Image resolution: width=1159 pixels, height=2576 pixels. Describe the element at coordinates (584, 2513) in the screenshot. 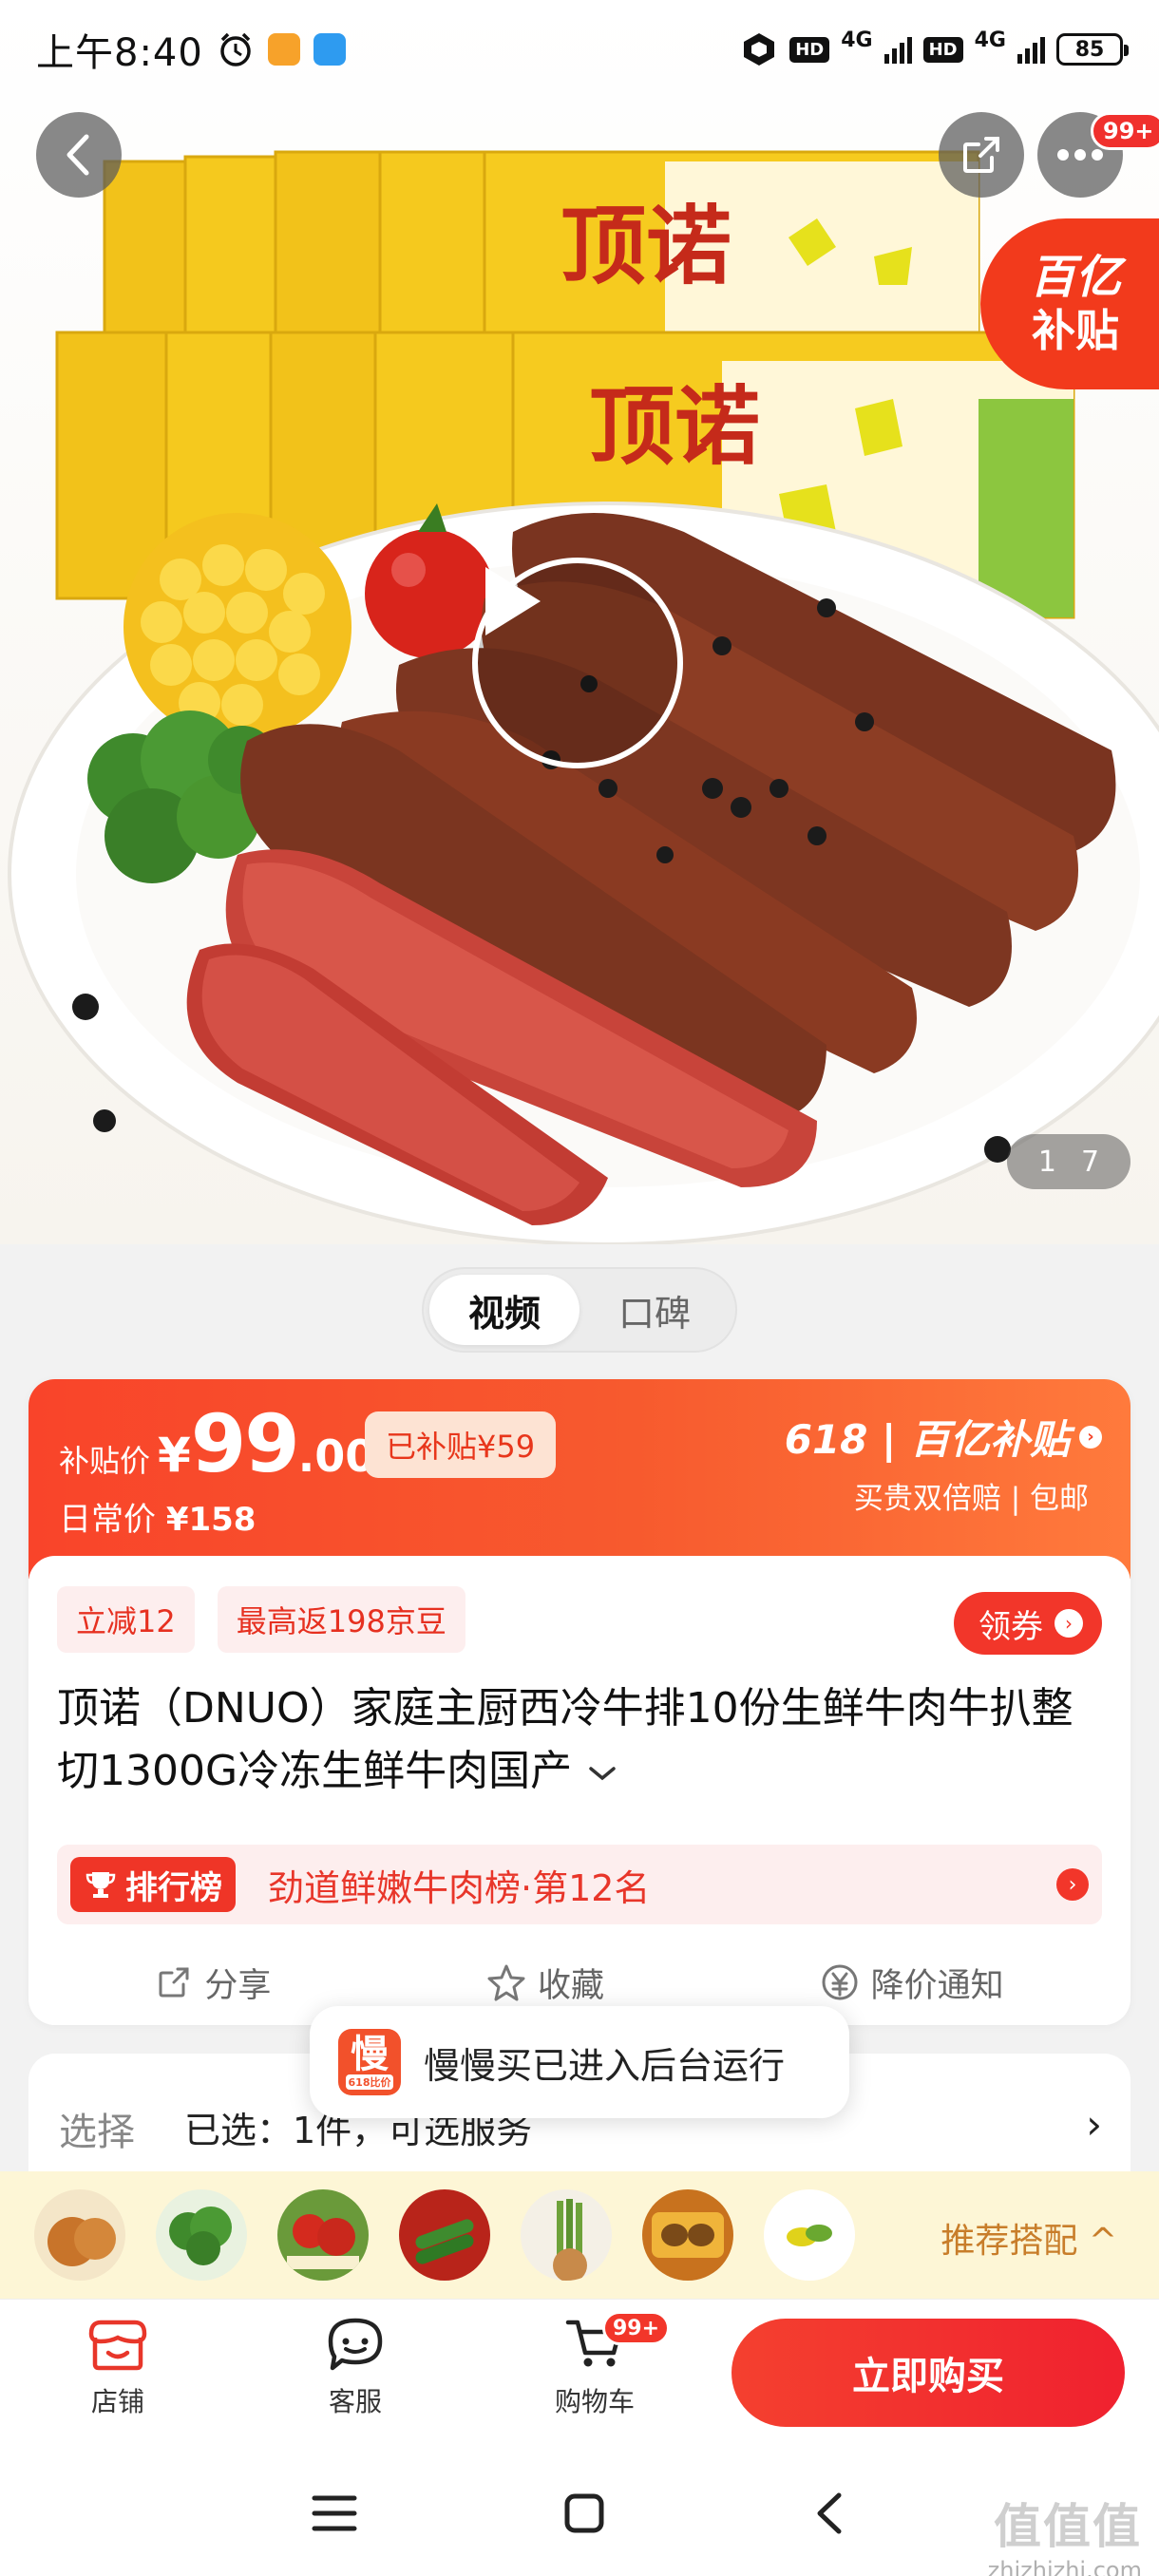

I see `home-icon` at that location.